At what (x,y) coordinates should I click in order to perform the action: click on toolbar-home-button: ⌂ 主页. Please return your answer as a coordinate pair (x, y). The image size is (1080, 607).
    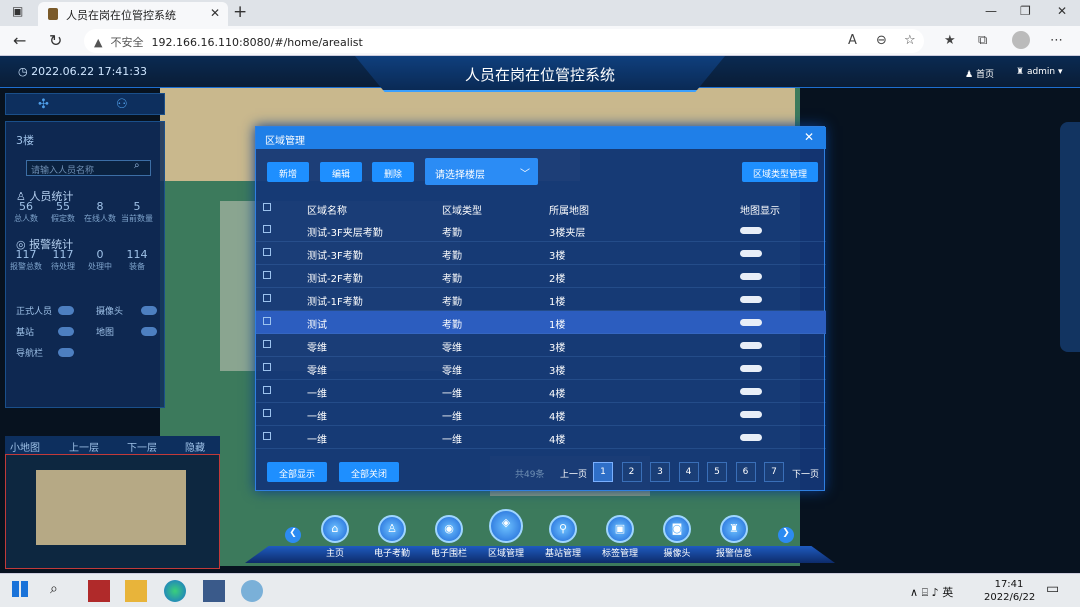
    Looking at the image, I should click on (335, 532).